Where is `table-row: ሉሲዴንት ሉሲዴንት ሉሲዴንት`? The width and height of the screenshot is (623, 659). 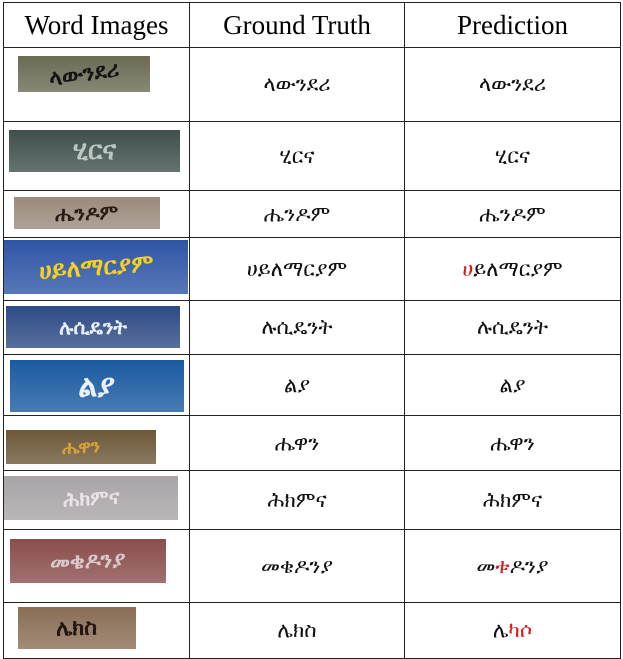
table-row: ሉሲዴንት ሉሲዴንት ሉሲዴንት is located at coordinates (312, 327).